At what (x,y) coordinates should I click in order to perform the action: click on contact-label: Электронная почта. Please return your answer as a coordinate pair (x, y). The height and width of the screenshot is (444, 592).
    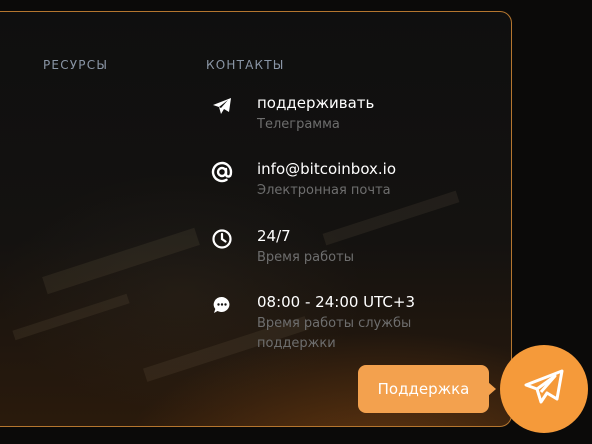
    Looking at the image, I should click on (324, 190).